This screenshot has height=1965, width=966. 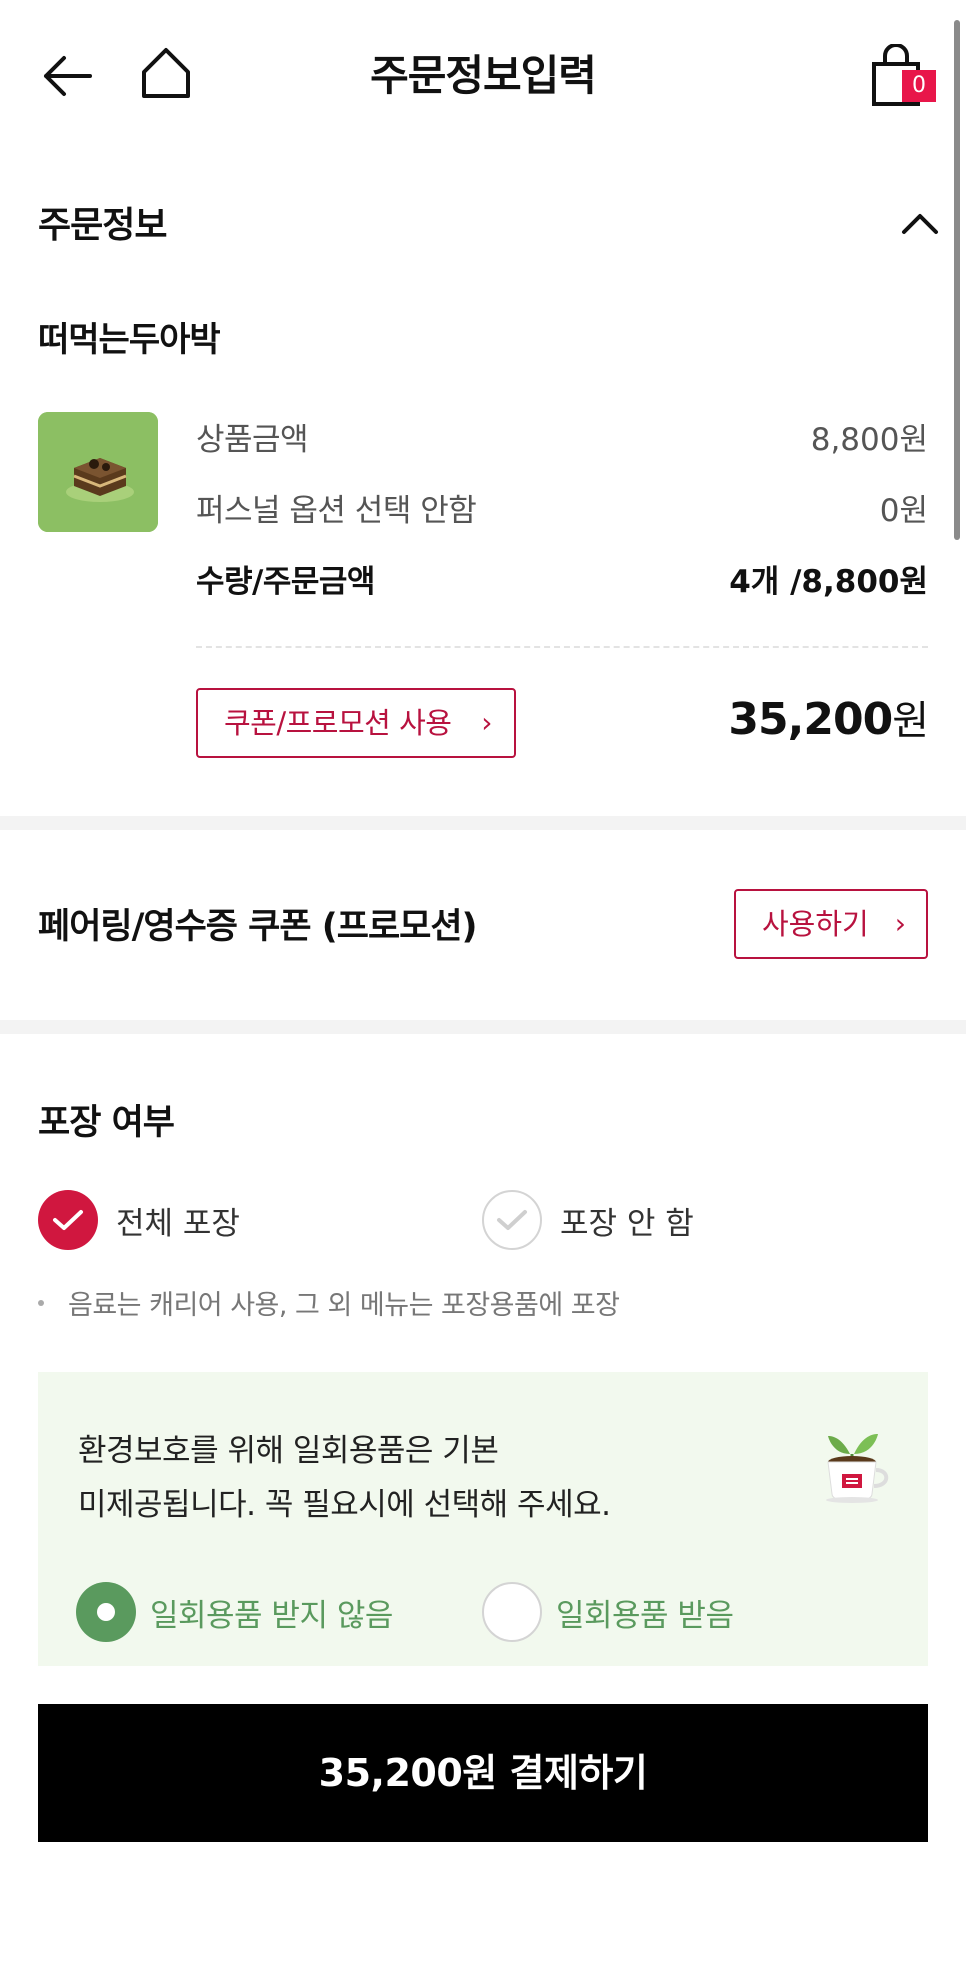 What do you see at coordinates (258, 927) in the screenshot?
I see `pairing-coupon-title: 페어링/영수증 쿠폰 (프로모션)` at bounding box center [258, 927].